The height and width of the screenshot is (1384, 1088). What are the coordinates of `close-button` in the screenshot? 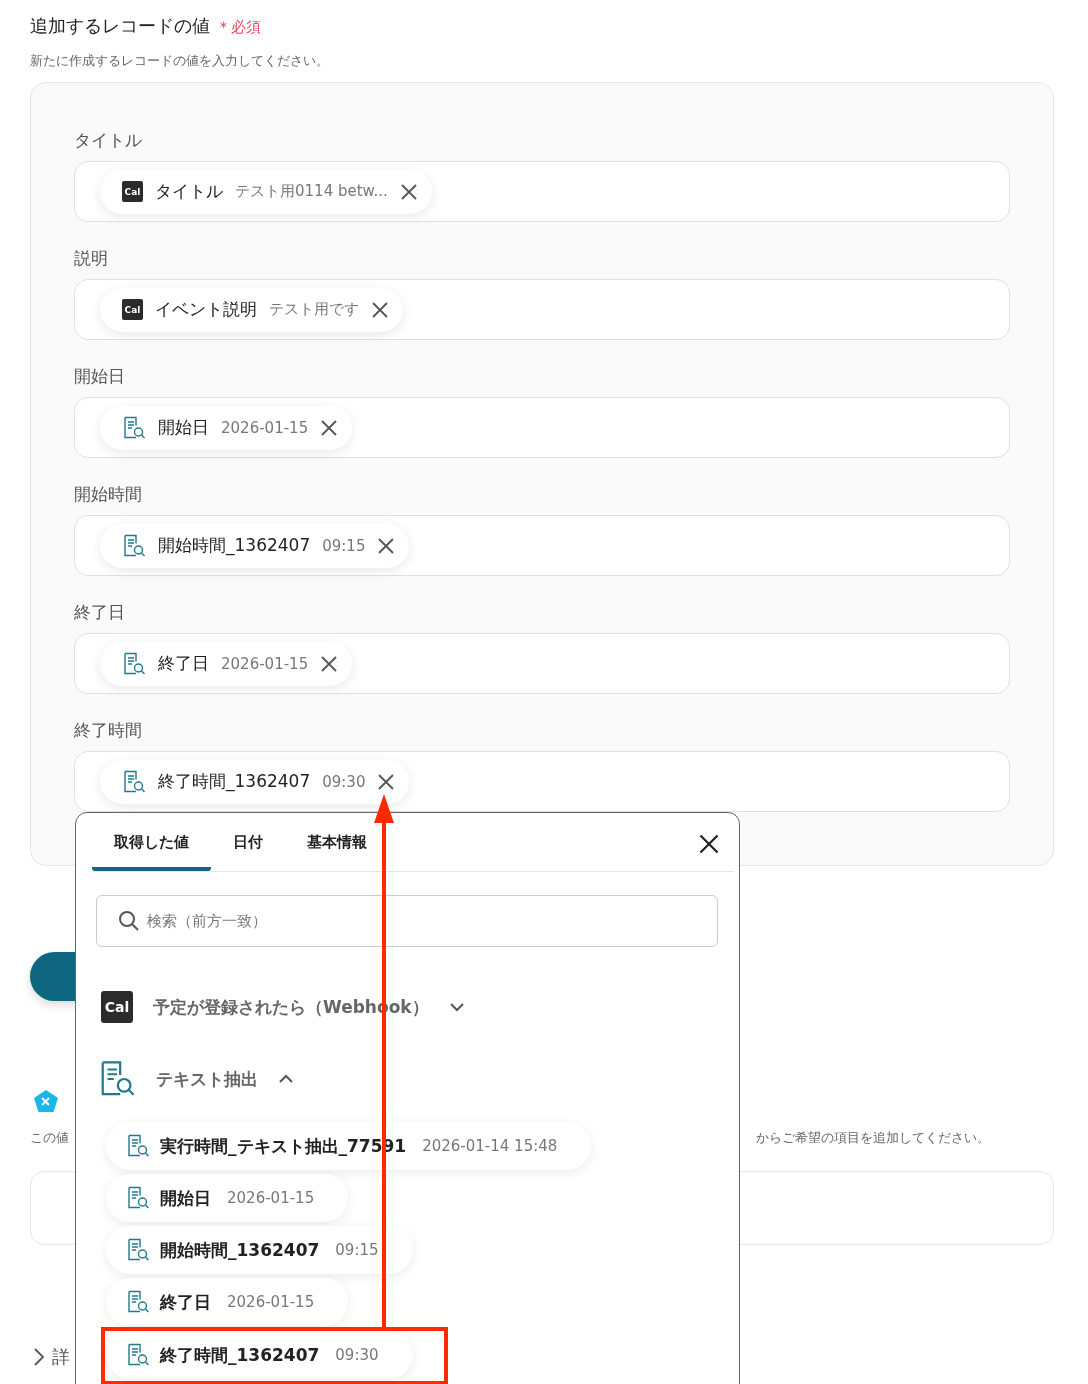 It's located at (709, 844).